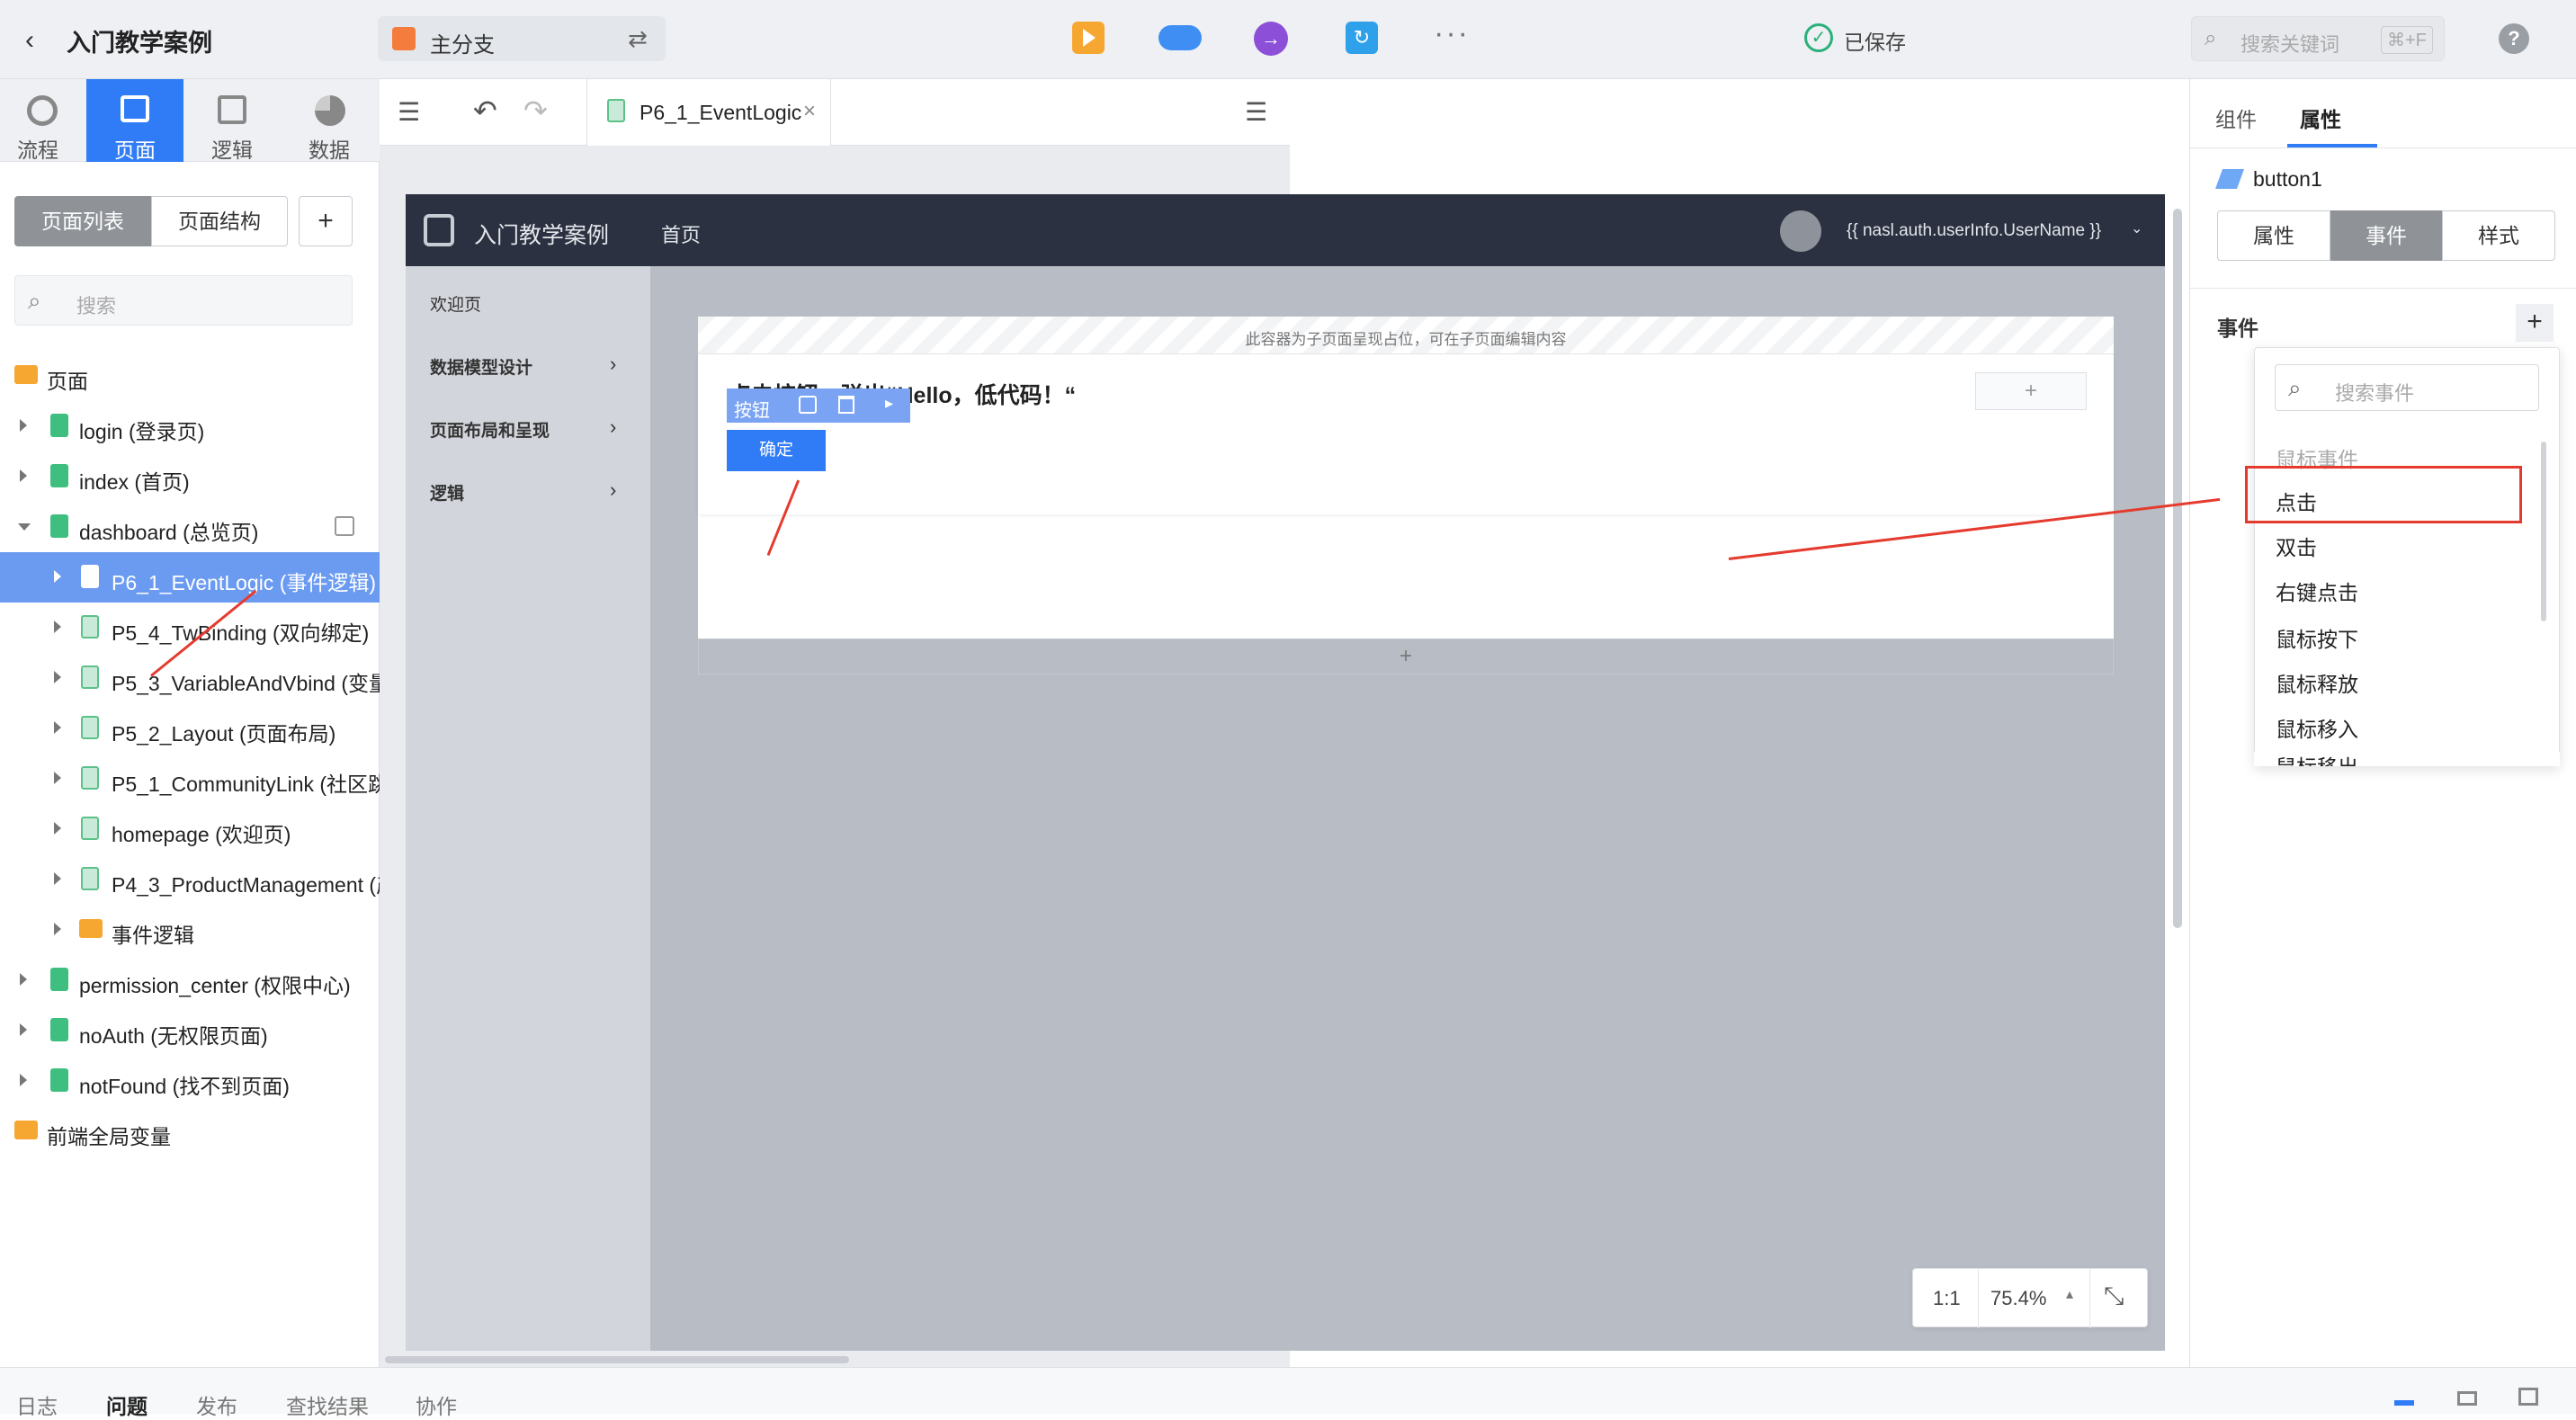 Image resolution: width=2576 pixels, height=1420 pixels. I want to click on branch-selector: 主分支 ⇄, so click(522, 38).